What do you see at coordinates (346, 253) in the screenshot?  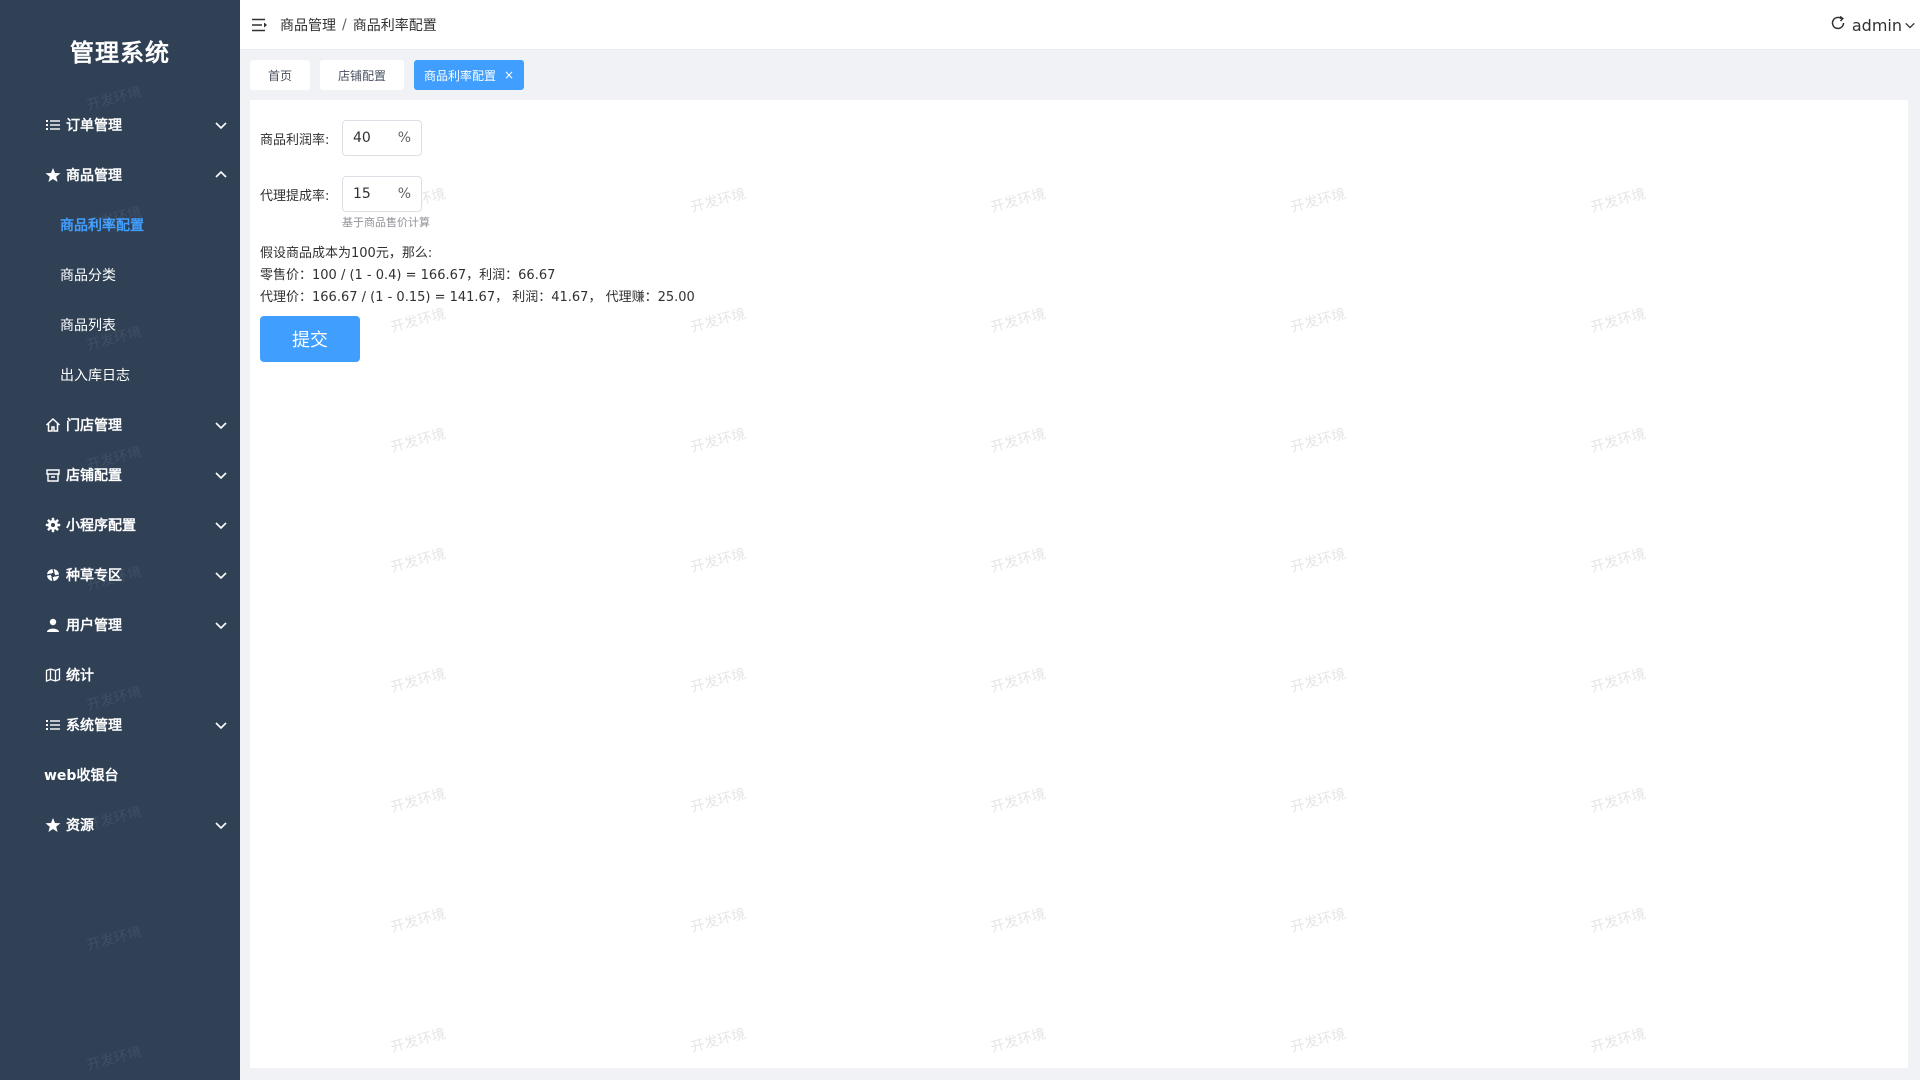 I see `calc-intro: 假设商品成本为100元，那么:` at bounding box center [346, 253].